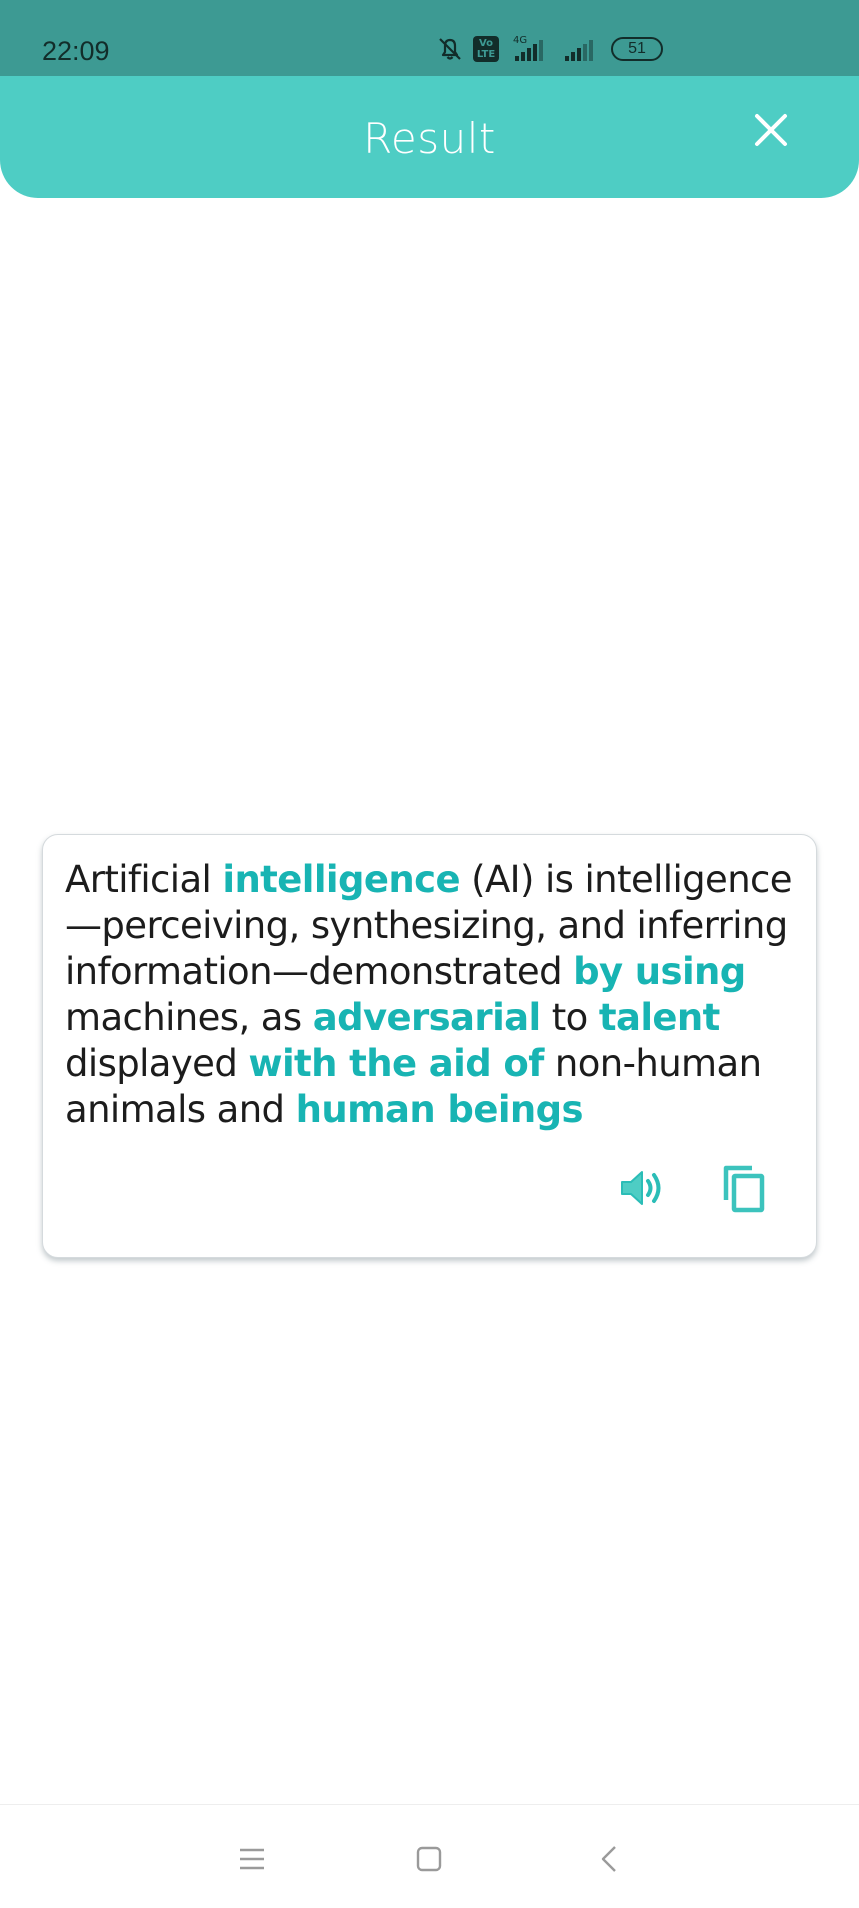 This screenshot has height=1908, width=859. I want to click on close-icon, so click(771, 130).